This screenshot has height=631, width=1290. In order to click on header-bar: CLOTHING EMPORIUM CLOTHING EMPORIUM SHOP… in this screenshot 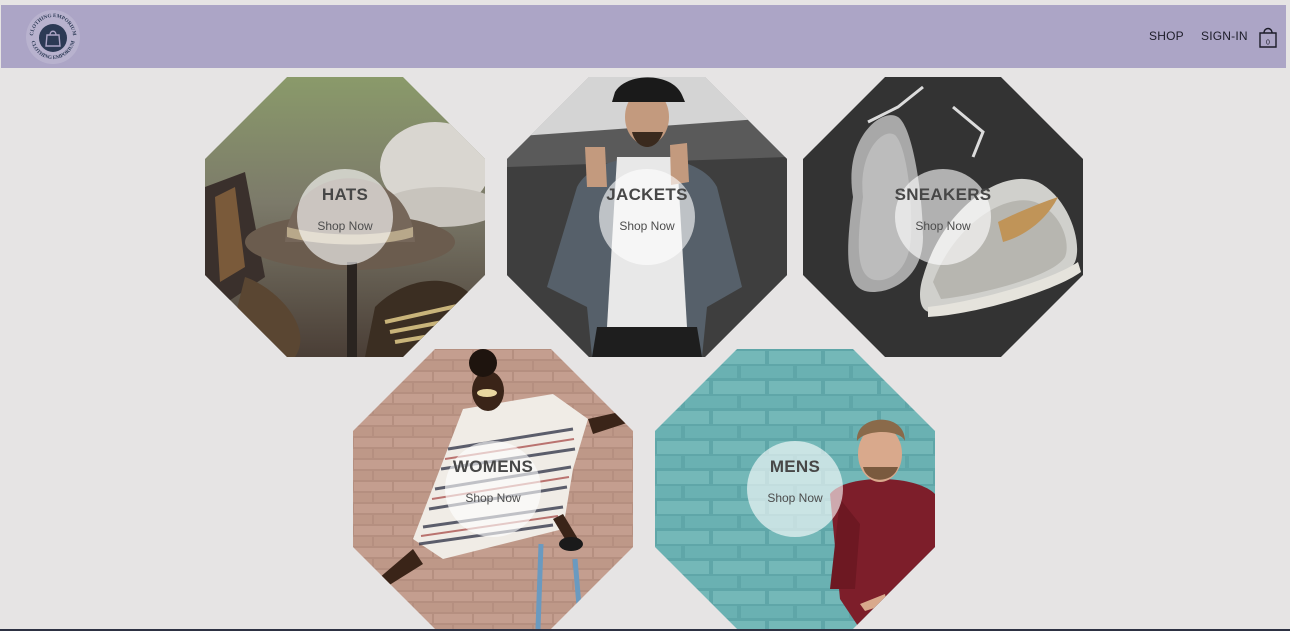, I will do `click(643, 36)`.